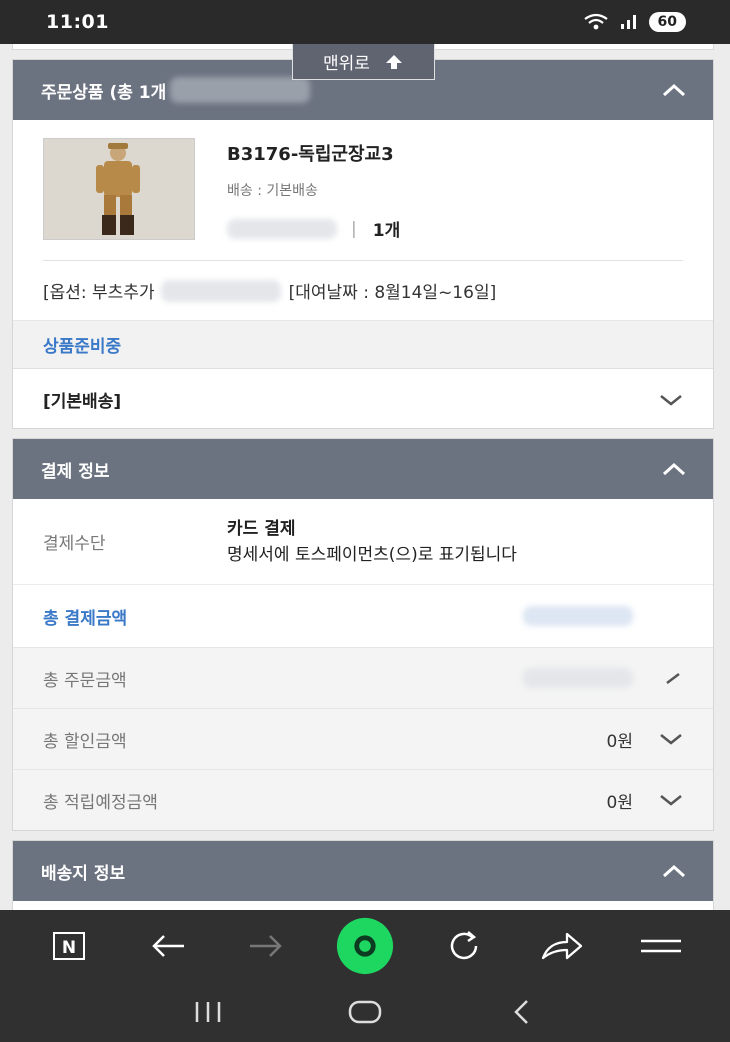  Describe the element at coordinates (77, 22) in the screenshot. I see `status-time: 11:01` at that location.